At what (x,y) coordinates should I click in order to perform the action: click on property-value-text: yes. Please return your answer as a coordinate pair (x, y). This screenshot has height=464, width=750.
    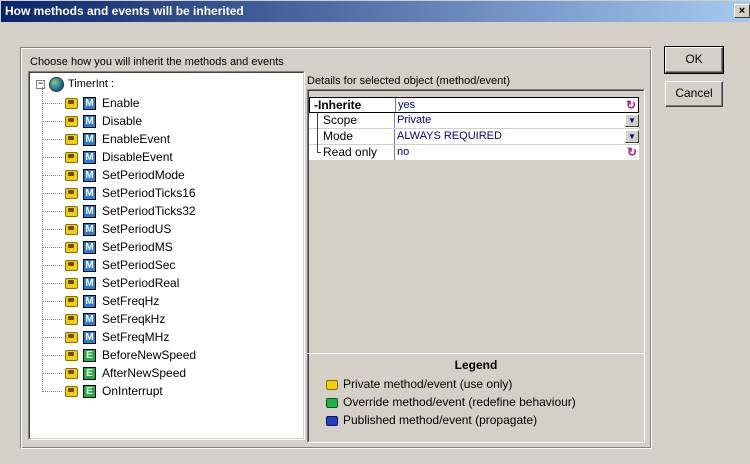
    Looking at the image, I should click on (407, 105).